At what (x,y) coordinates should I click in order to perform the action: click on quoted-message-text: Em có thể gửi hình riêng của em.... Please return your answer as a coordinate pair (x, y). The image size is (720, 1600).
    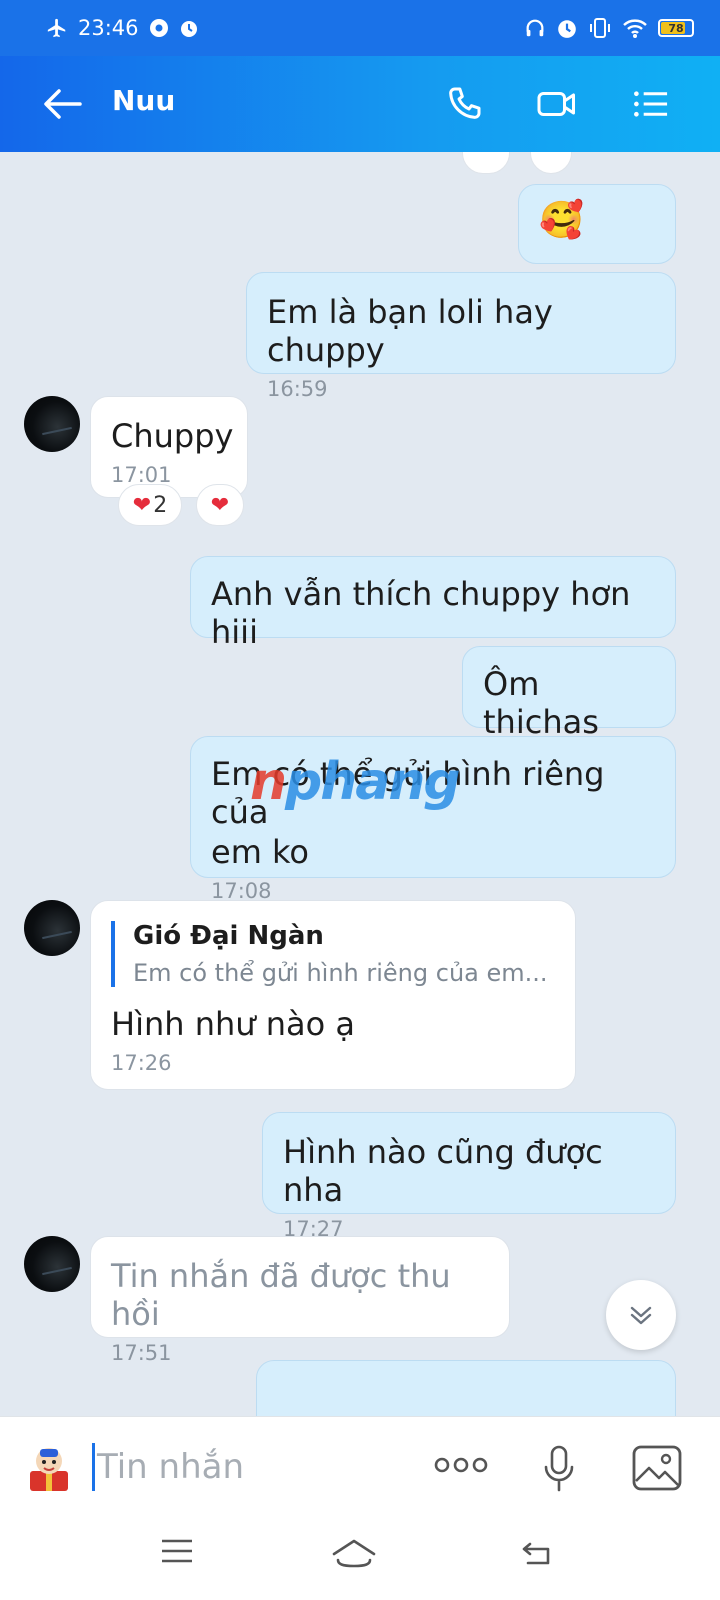
    Looking at the image, I should click on (340, 973).